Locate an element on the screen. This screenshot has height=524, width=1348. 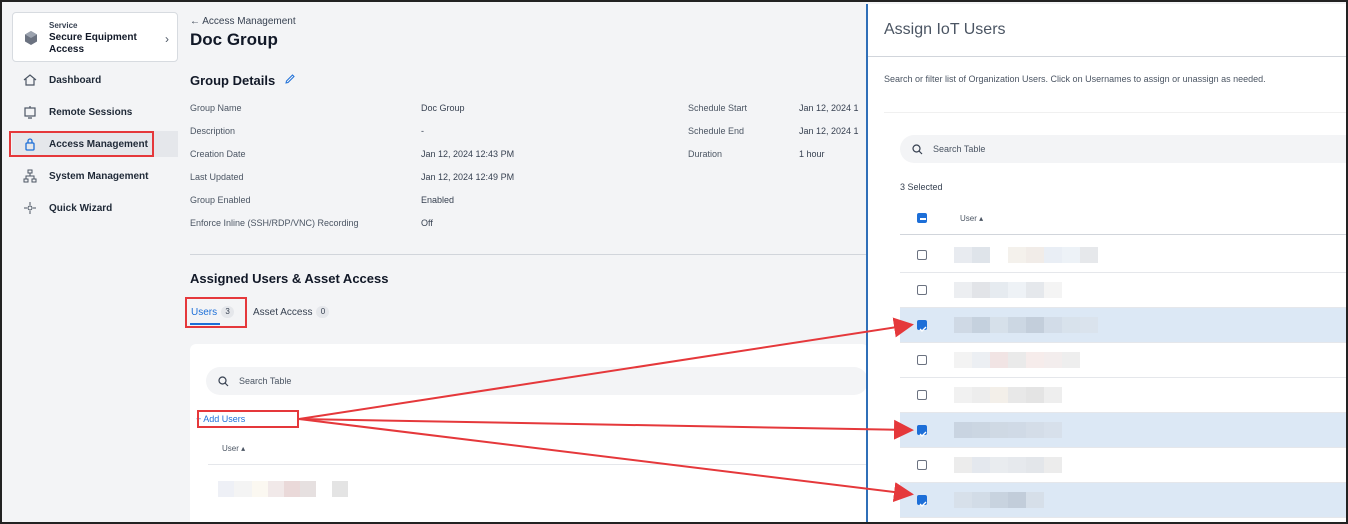
assigned-title: Assigned Users & Asset Access is located at coordinates (289, 278).